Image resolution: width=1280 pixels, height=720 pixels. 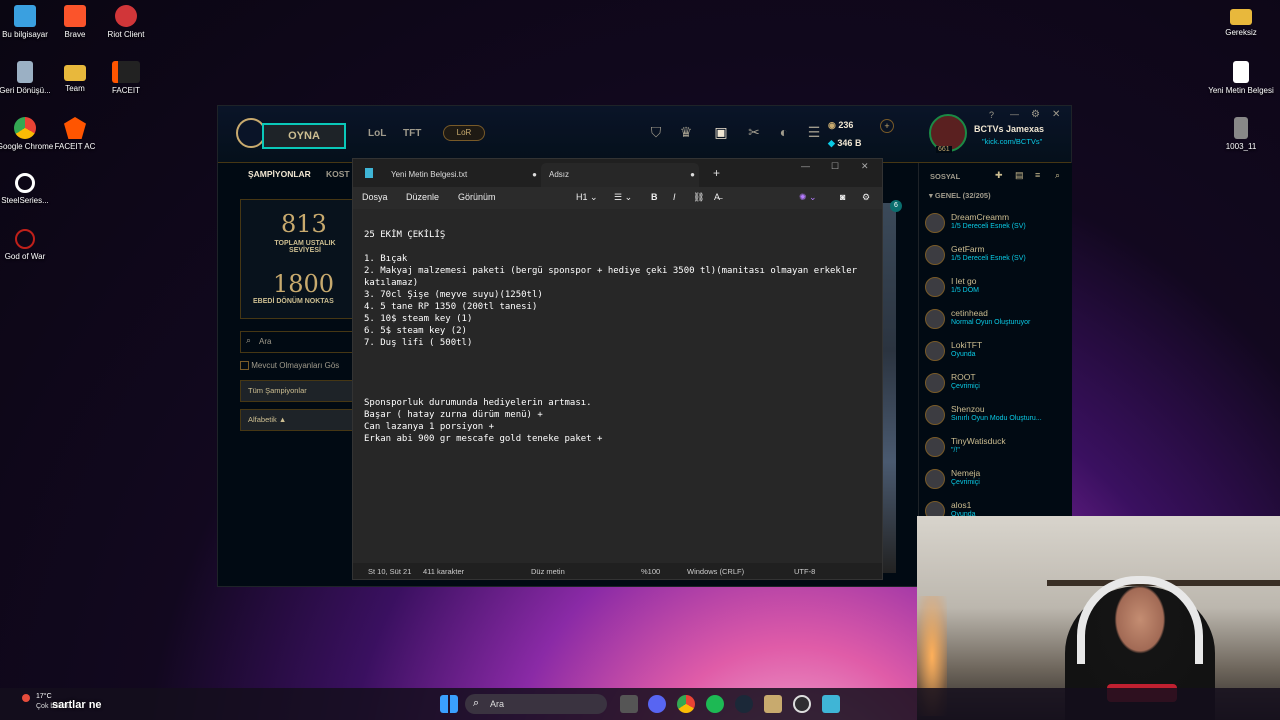 What do you see at coordinates (548, 571) in the screenshot?
I see `text-format: Düz metin` at bounding box center [548, 571].